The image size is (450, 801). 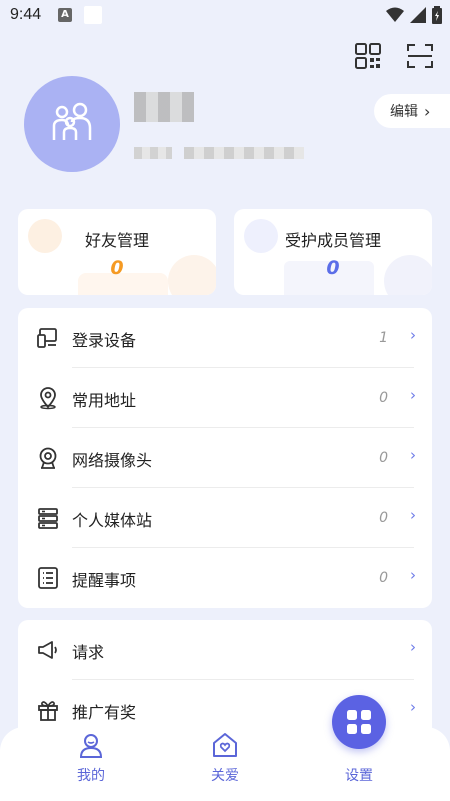 I want to click on tab-care: 关爱, so click(x=225, y=764).